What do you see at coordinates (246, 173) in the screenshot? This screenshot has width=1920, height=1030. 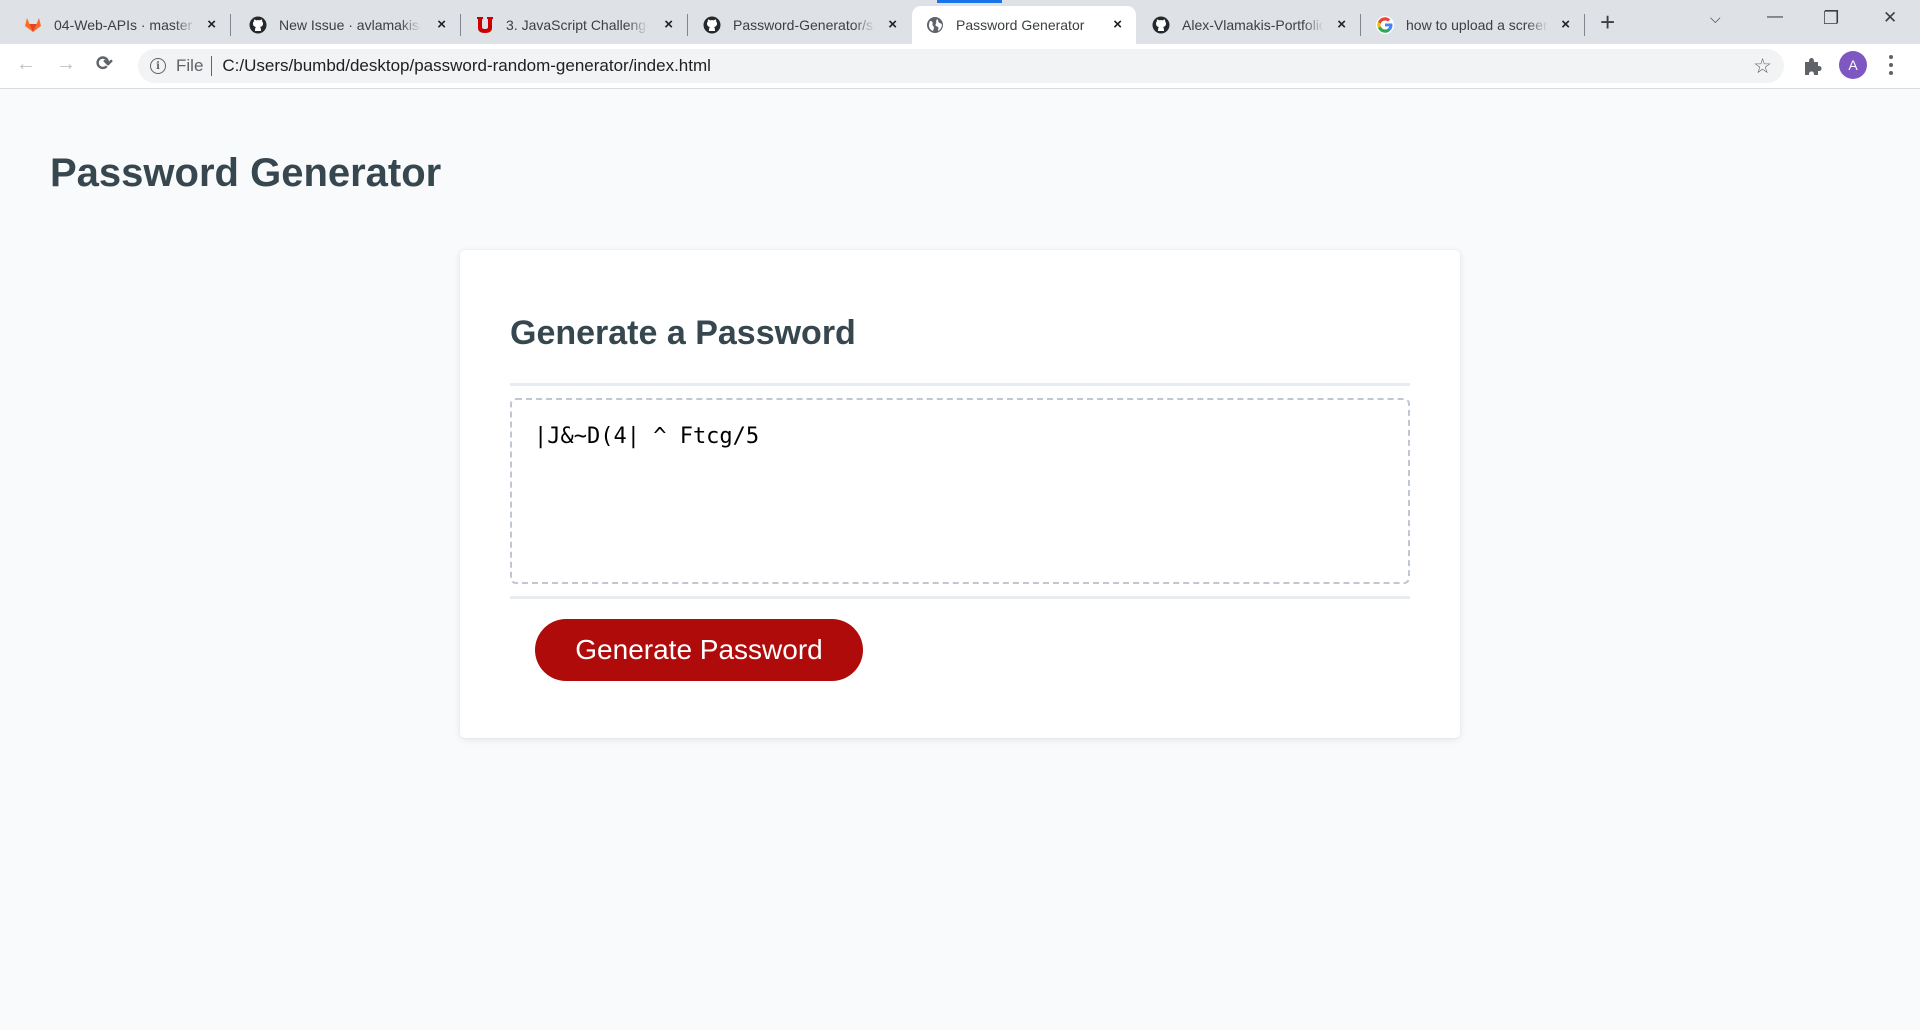 I see `page-title: Password Generator` at bounding box center [246, 173].